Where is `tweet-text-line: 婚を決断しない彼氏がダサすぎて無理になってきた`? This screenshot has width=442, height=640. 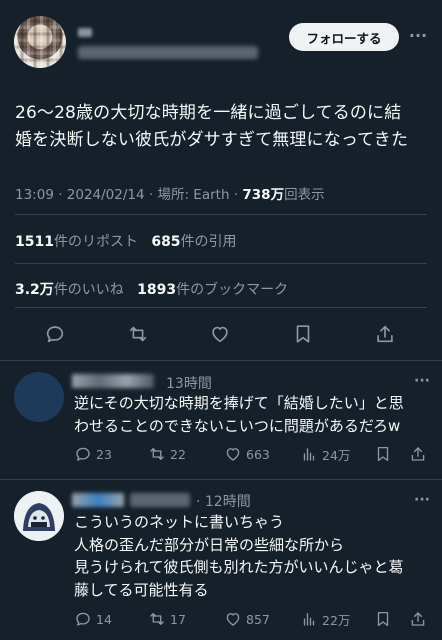 tweet-text-line: 婚を決断しない彼氏がダサすぎて無理になってきた is located at coordinates (212, 140).